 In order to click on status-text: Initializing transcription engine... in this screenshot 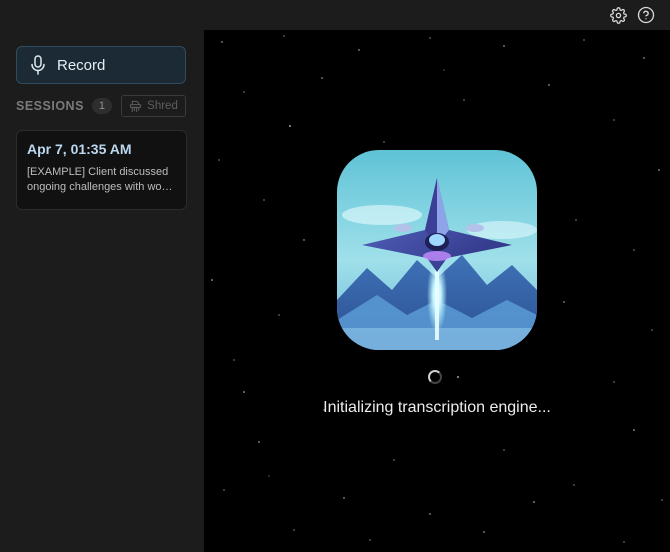, I will do `click(437, 407)`.